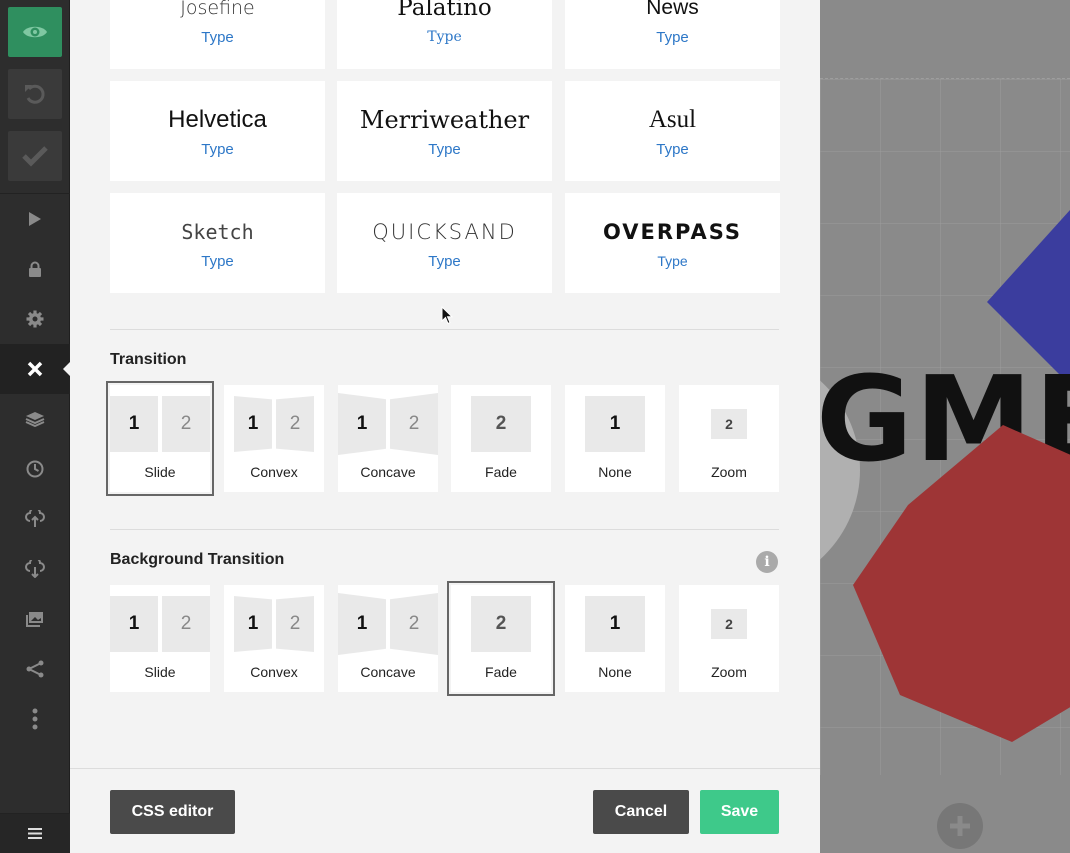 Image resolution: width=1070 pixels, height=853 pixels. I want to click on main-menu-button, so click(35, 833).